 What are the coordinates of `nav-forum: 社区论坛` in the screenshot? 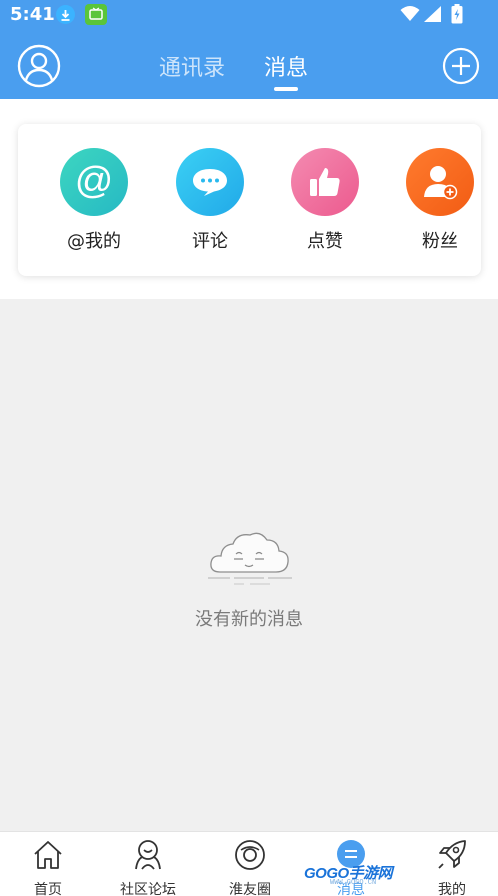 It's located at (148, 867).